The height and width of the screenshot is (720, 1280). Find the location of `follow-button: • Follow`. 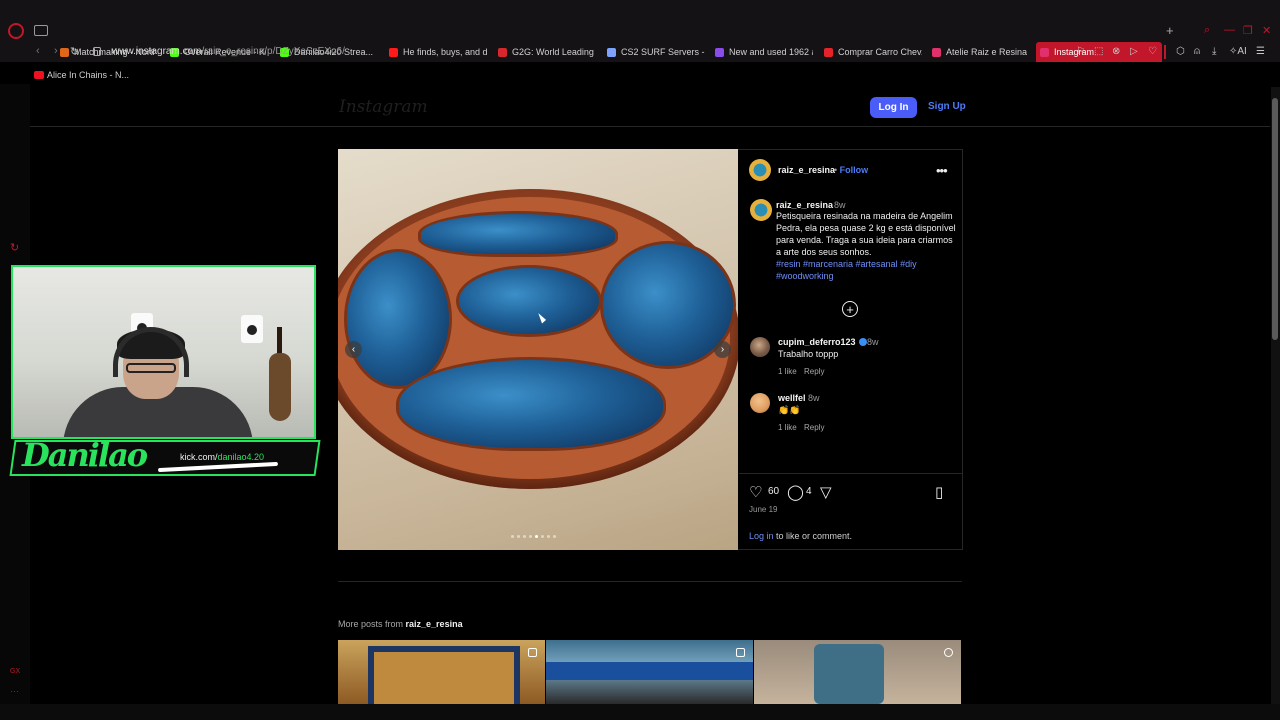

follow-button: • Follow is located at coordinates (851, 170).